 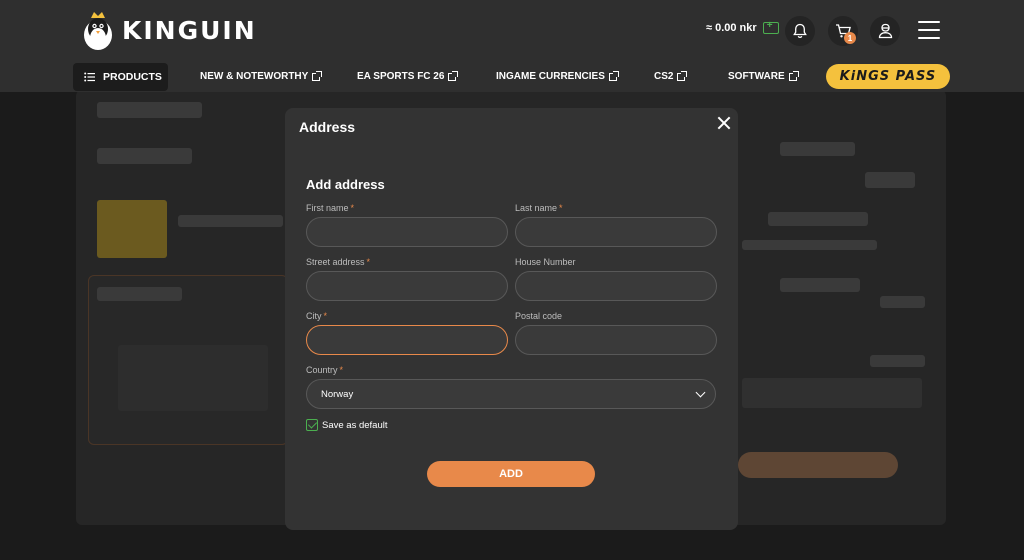 I want to click on nav-products-button: PRODUCTS, so click(x=120, y=77).